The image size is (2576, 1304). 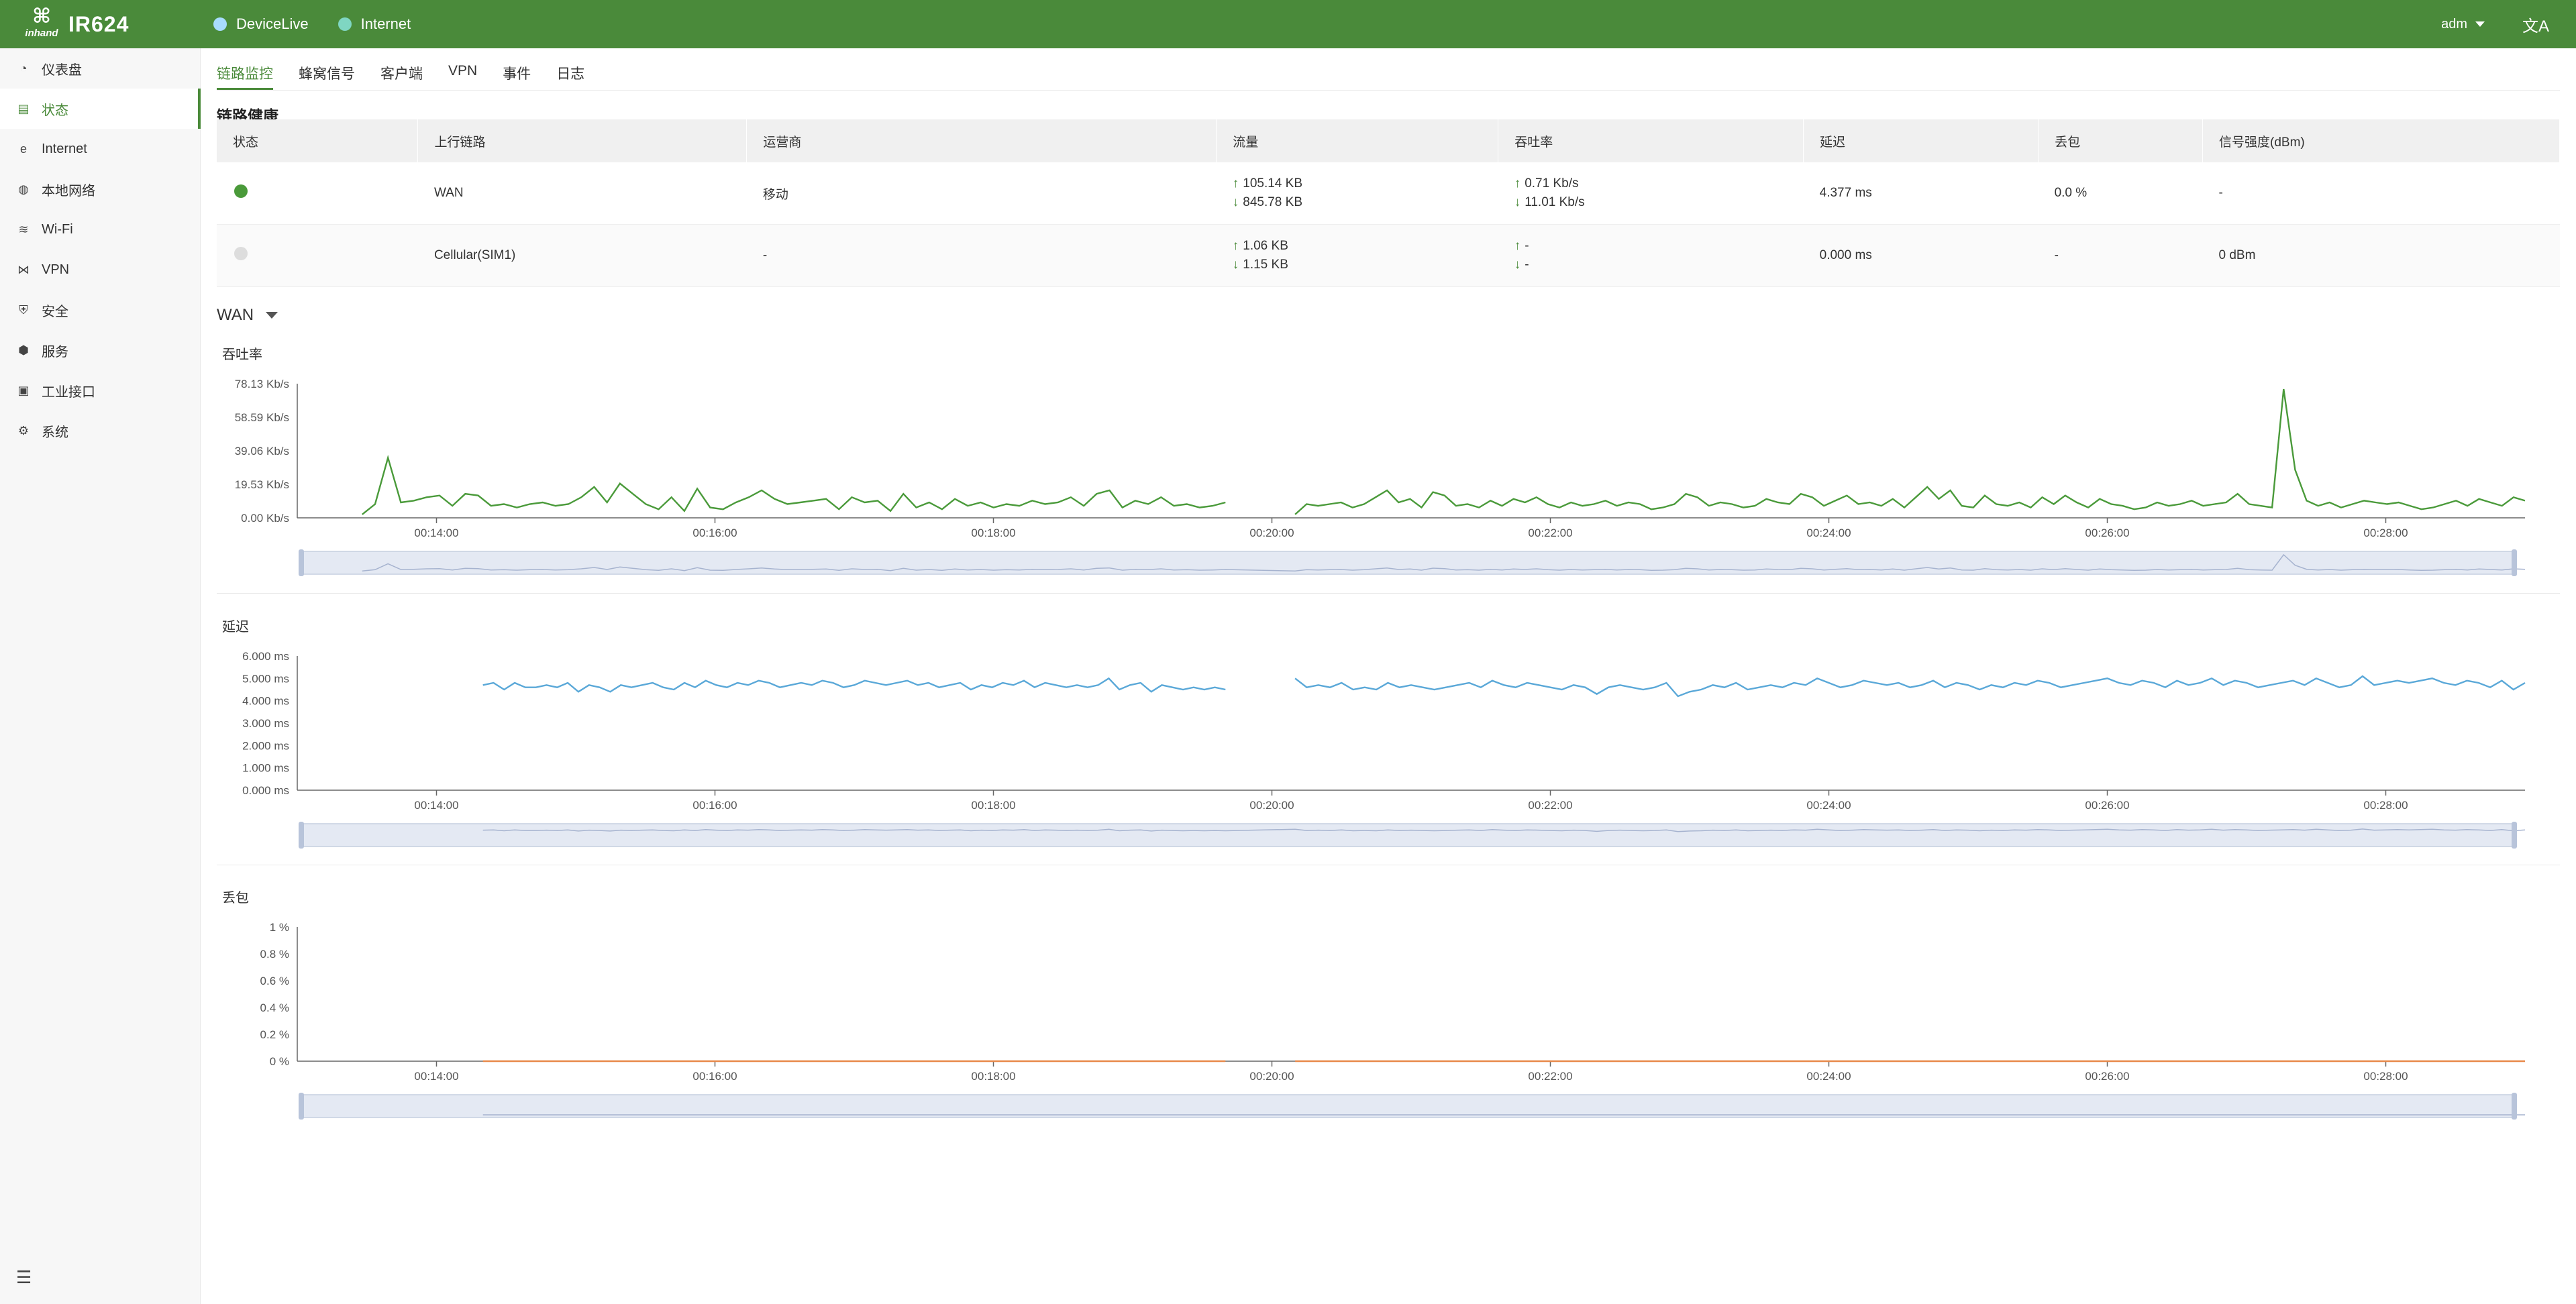 I want to click on sidebar-item-label: 工业接口, so click(x=68, y=392).